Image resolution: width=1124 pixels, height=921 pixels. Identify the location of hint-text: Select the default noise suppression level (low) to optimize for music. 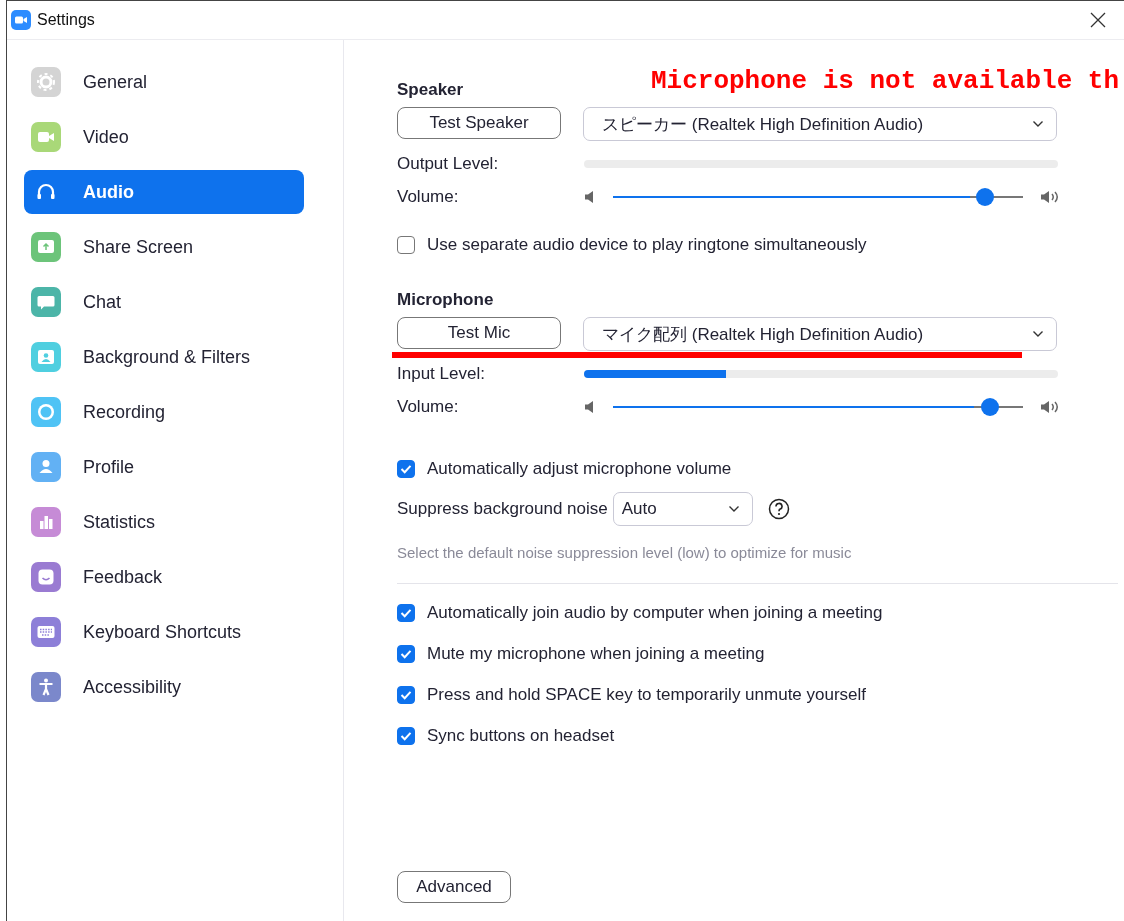
(625, 552).